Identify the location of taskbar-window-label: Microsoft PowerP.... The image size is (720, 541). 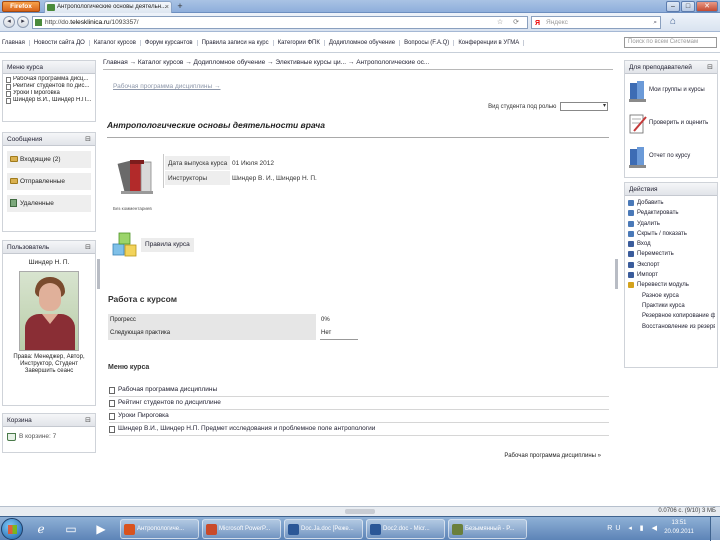
(245, 529).